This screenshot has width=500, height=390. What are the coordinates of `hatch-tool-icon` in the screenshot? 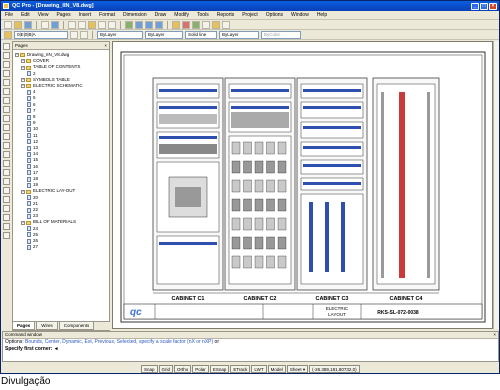 It's located at (6, 118).